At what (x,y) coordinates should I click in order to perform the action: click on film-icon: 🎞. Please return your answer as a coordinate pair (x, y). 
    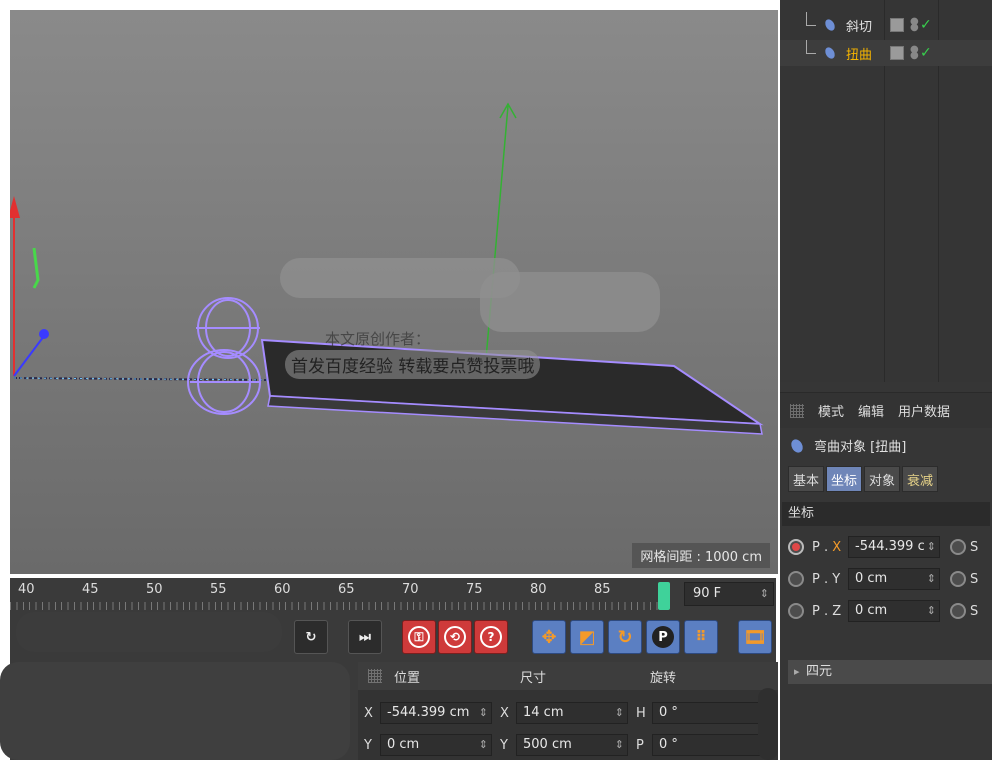
    Looking at the image, I should click on (755, 637).